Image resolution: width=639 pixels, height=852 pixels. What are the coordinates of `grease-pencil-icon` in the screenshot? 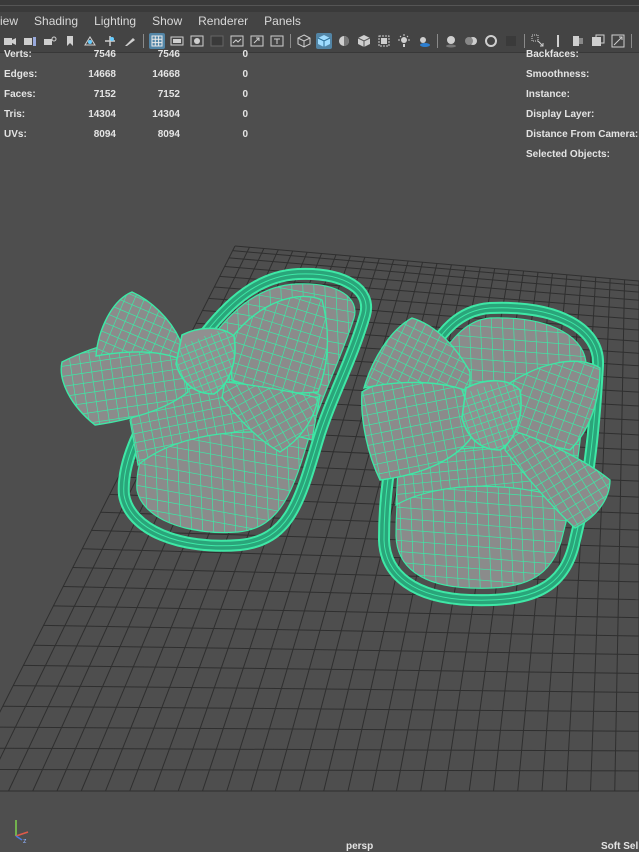 It's located at (130, 41).